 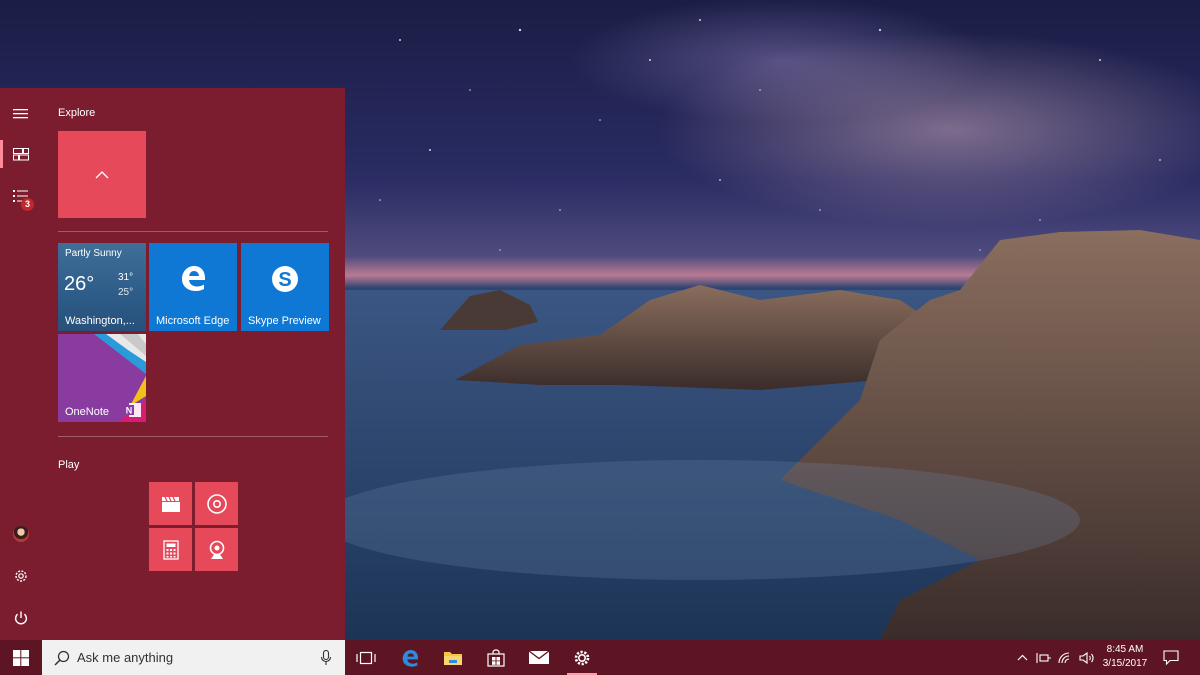 I want to click on calculator-tile, so click(x=170, y=549).